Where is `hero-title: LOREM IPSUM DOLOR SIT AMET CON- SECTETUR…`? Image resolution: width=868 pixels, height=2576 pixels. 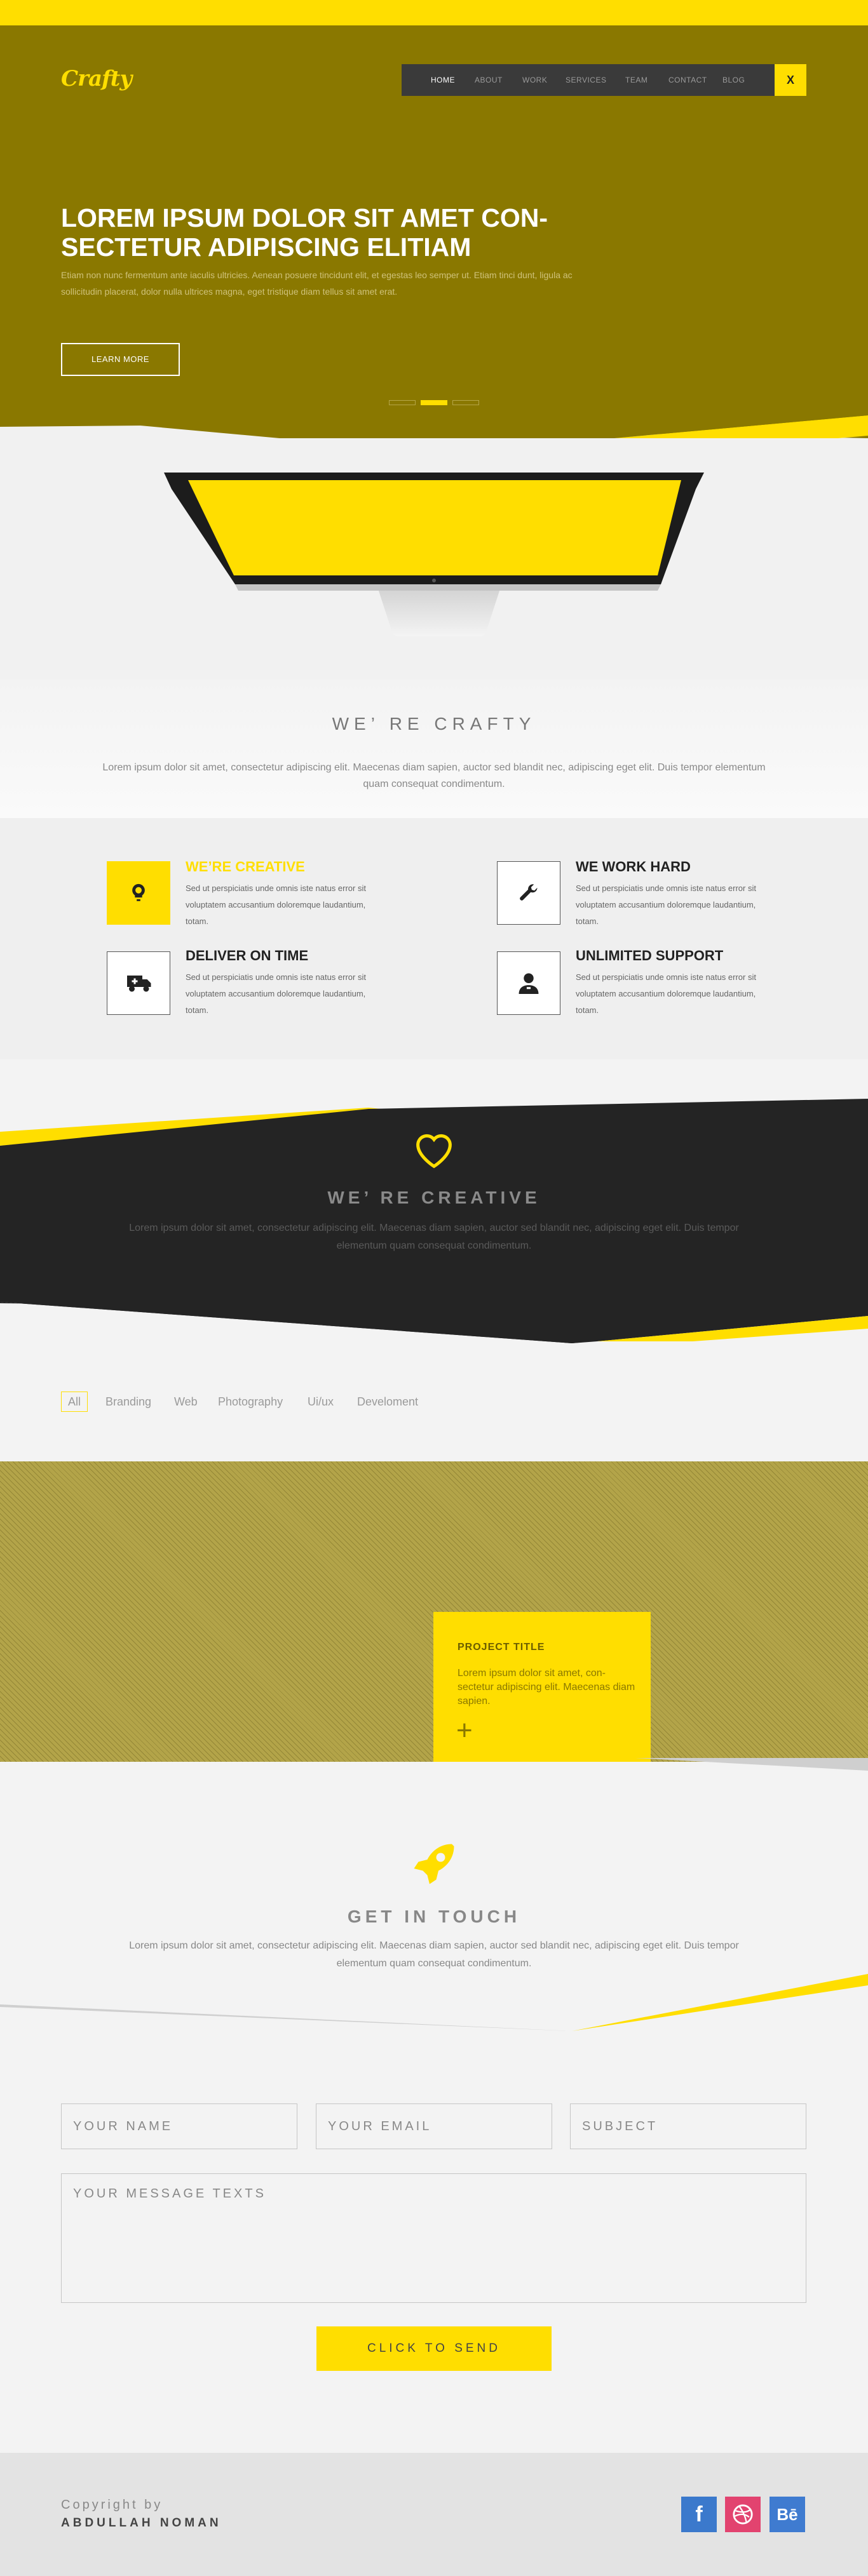
hero-title: LOREM IPSUM DOLOR SIT AMET CON- SECTETUR… is located at coordinates (304, 232).